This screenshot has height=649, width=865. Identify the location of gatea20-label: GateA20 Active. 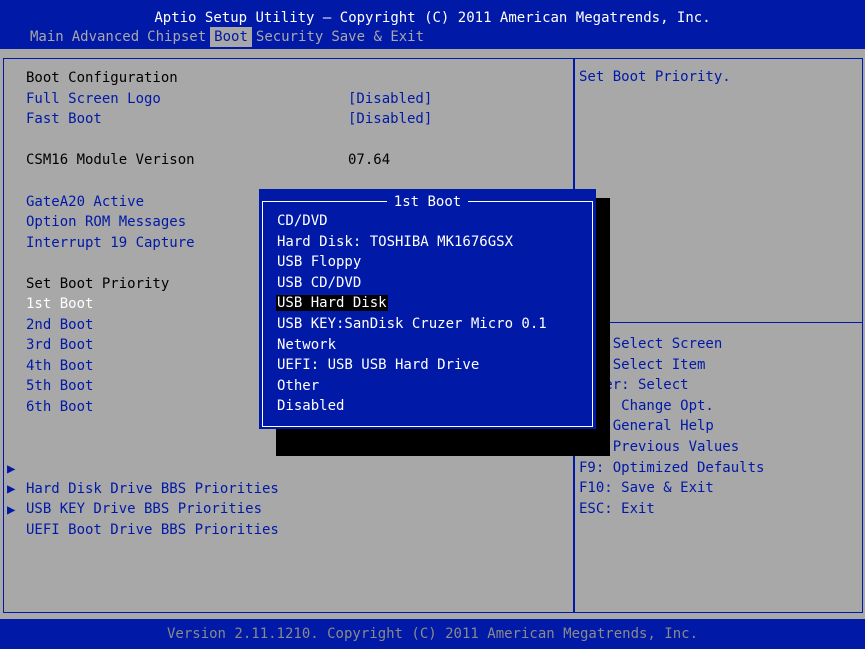
(85, 202).